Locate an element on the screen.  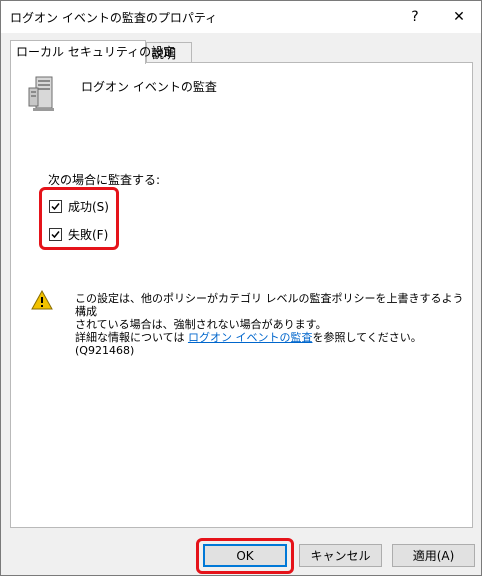
failure-checkbox: 失敗(F) is located at coordinates (78, 234).